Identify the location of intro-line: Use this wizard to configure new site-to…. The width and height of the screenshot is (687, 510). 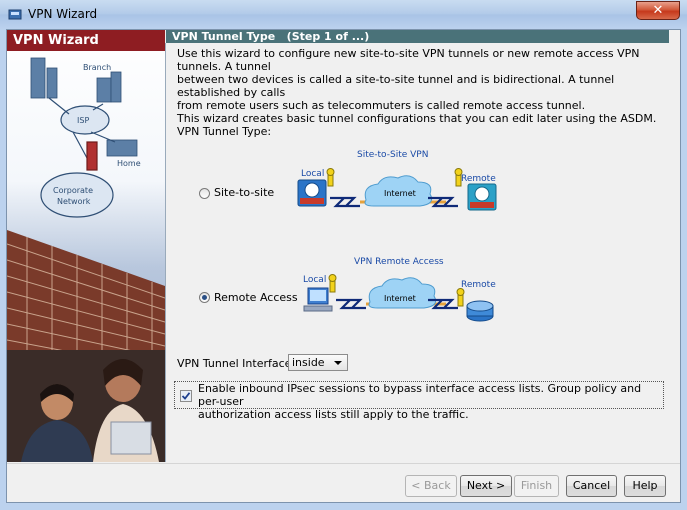
(408, 60).